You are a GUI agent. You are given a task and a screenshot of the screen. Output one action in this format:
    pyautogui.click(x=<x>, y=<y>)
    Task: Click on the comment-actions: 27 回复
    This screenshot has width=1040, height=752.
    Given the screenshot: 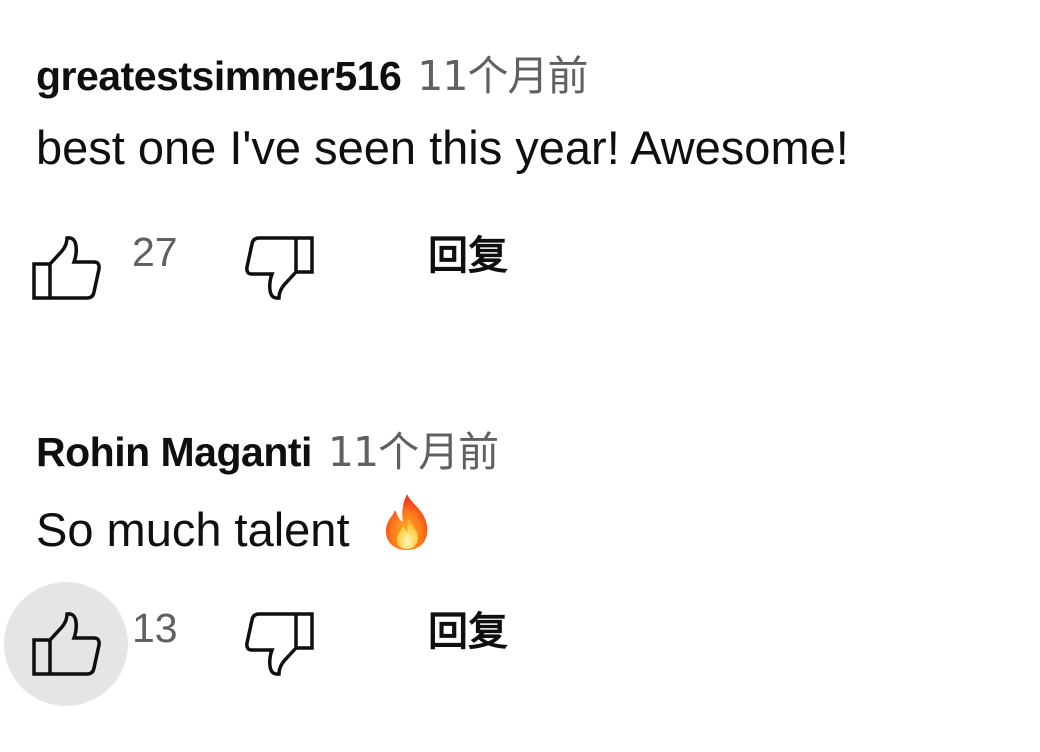 What is the action you would take?
    pyautogui.click(x=524, y=268)
    